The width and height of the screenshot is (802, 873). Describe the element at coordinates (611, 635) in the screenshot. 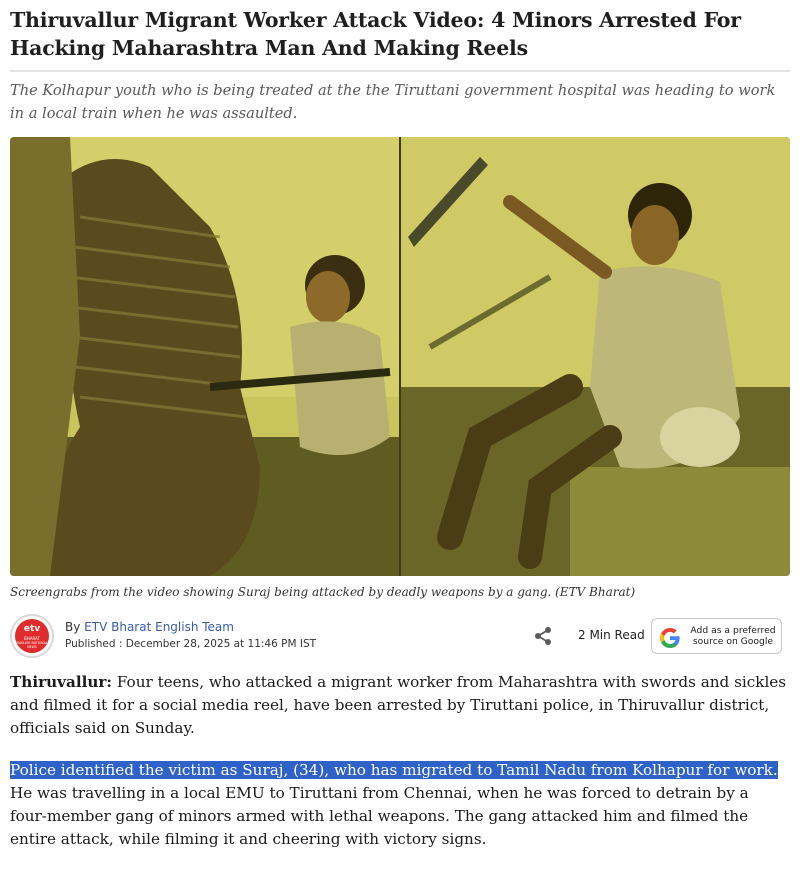

I see `read-time: 2 Min Read` at that location.